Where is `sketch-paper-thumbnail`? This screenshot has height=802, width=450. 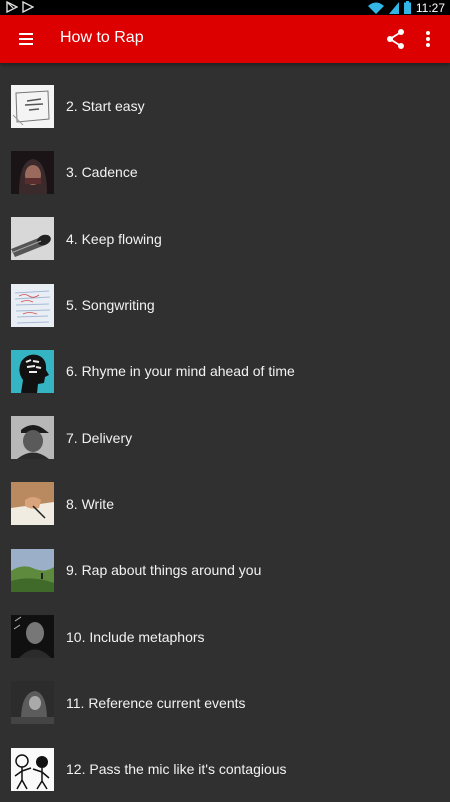
sketch-paper-thumbnail is located at coordinates (32, 106).